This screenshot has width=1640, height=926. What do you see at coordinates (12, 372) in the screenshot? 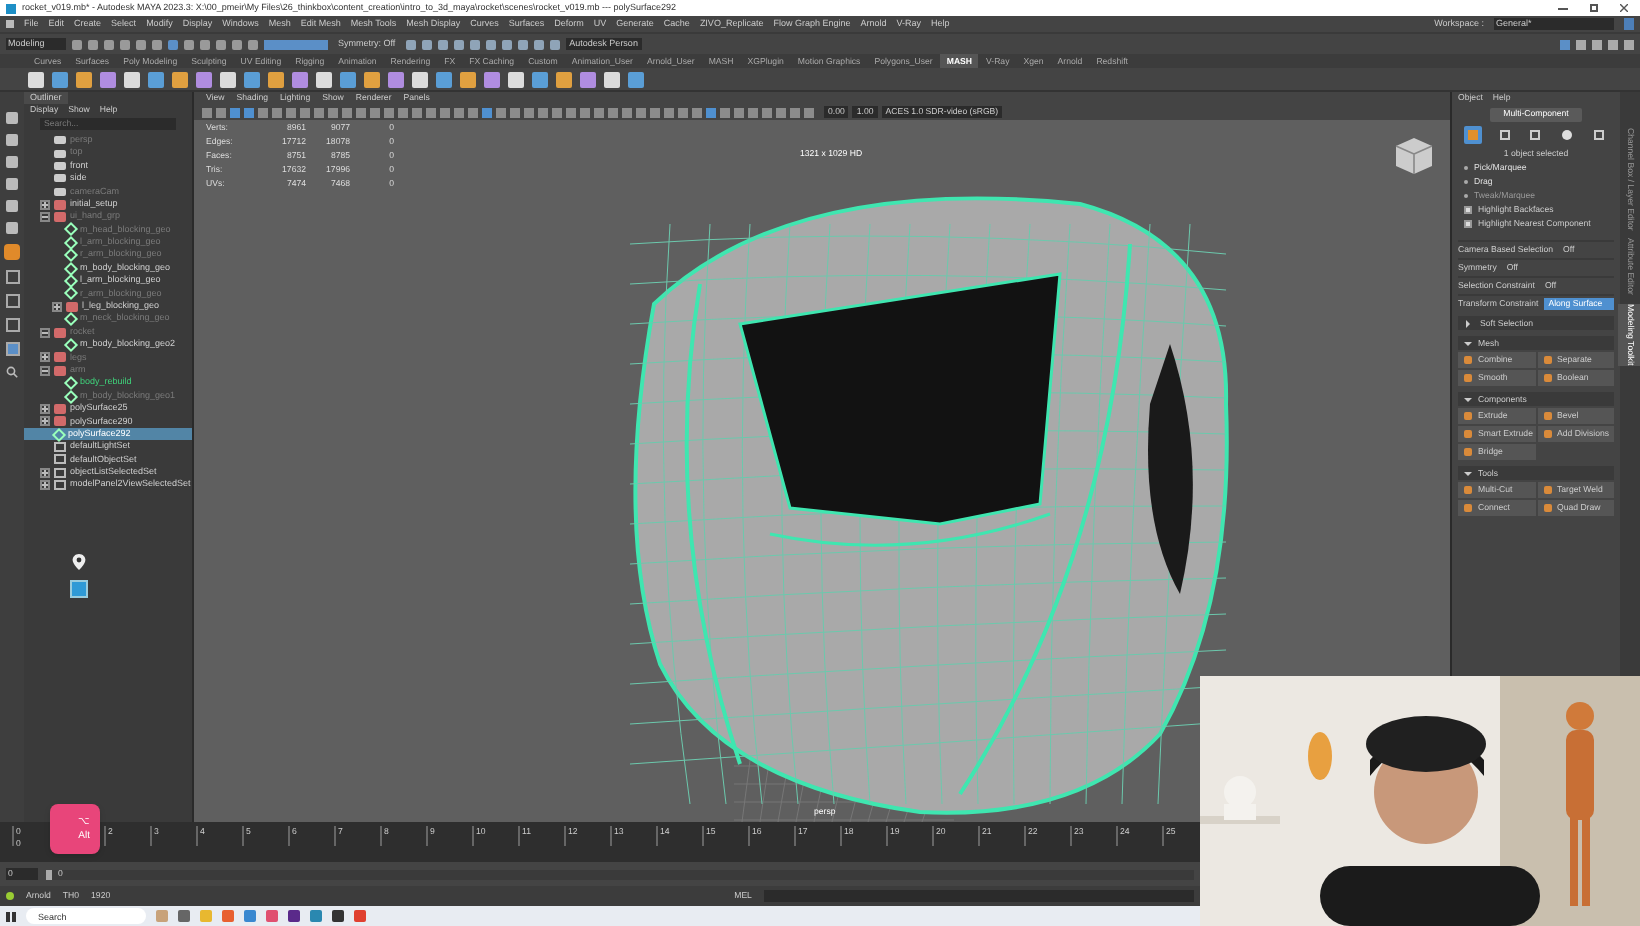
I see `search-icon` at bounding box center [12, 372].